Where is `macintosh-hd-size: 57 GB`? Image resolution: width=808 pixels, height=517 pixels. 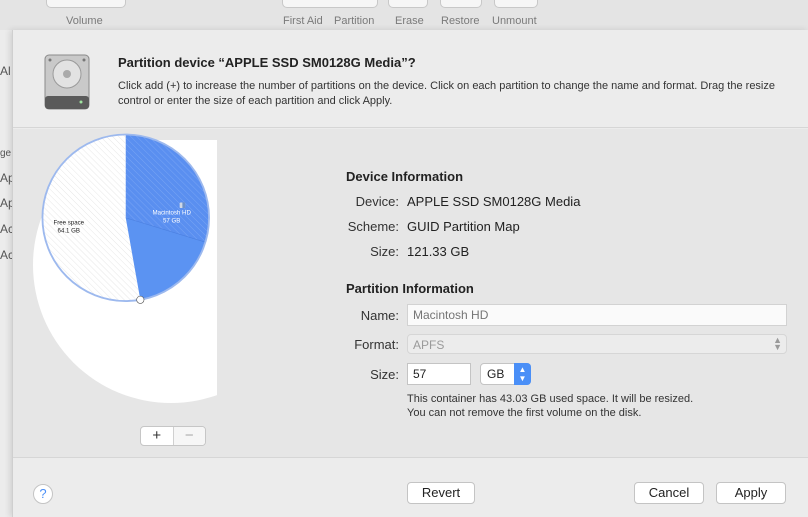
macintosh-hd-size: 57 GB is located at coordinates (171, 221).